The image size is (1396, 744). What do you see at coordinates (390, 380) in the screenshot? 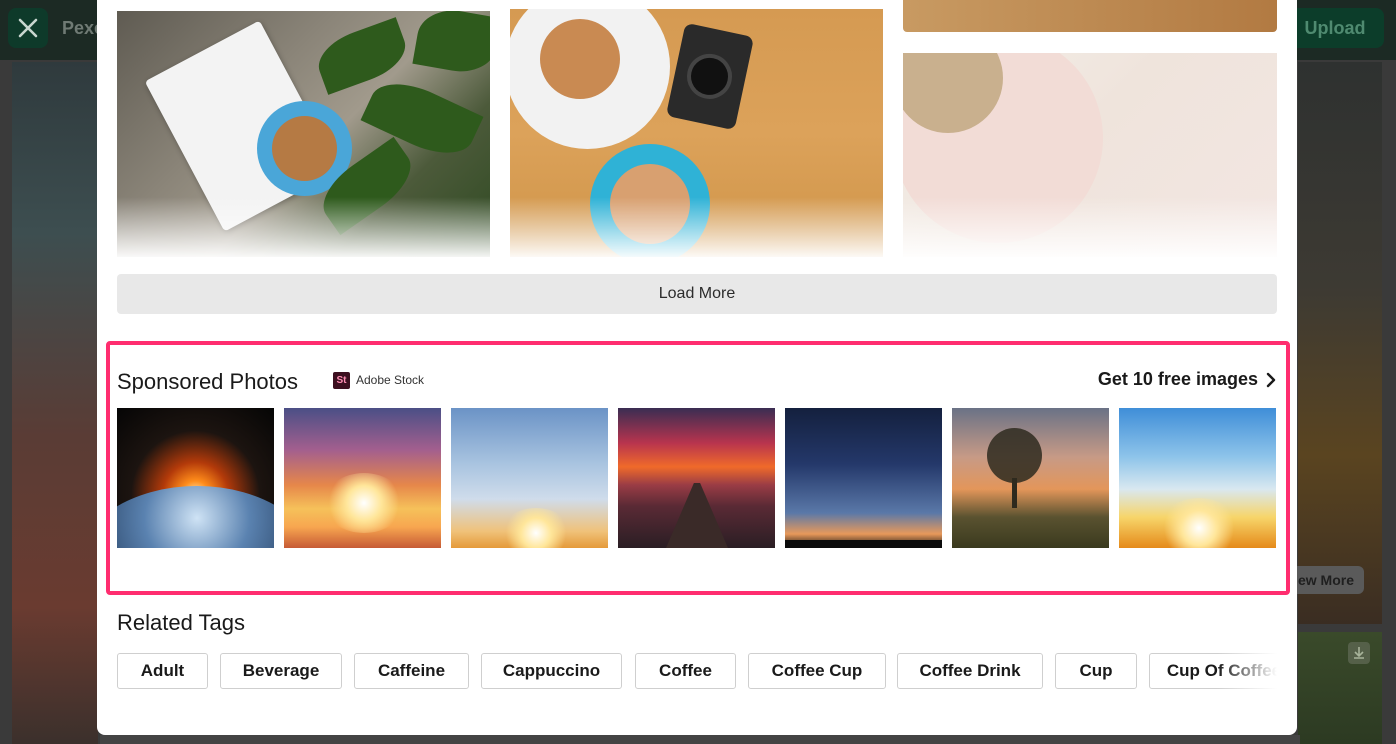
I see `adobe-stock-name: Adobe Stock` at bounding box center [390, 380].